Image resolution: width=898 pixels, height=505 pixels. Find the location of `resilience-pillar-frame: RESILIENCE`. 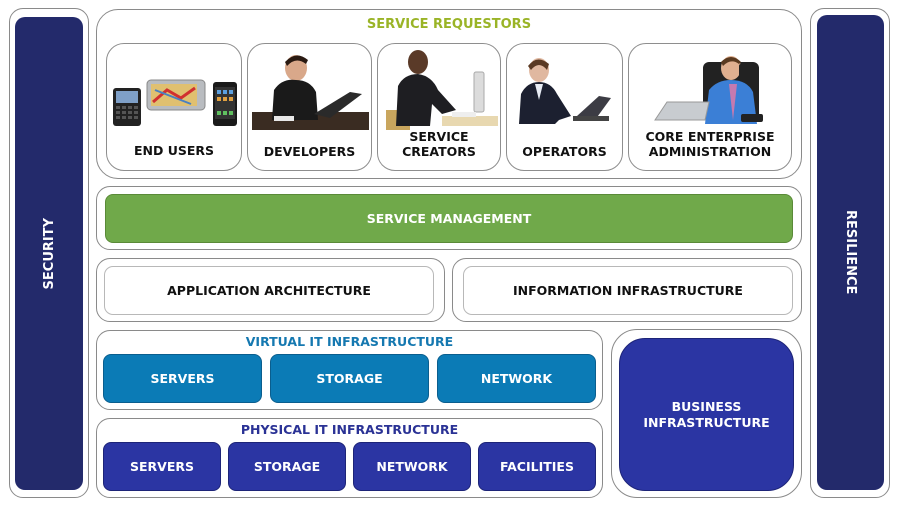

resilience-pillar-frame: RESILIENCE is located at coordinates (850, 253).